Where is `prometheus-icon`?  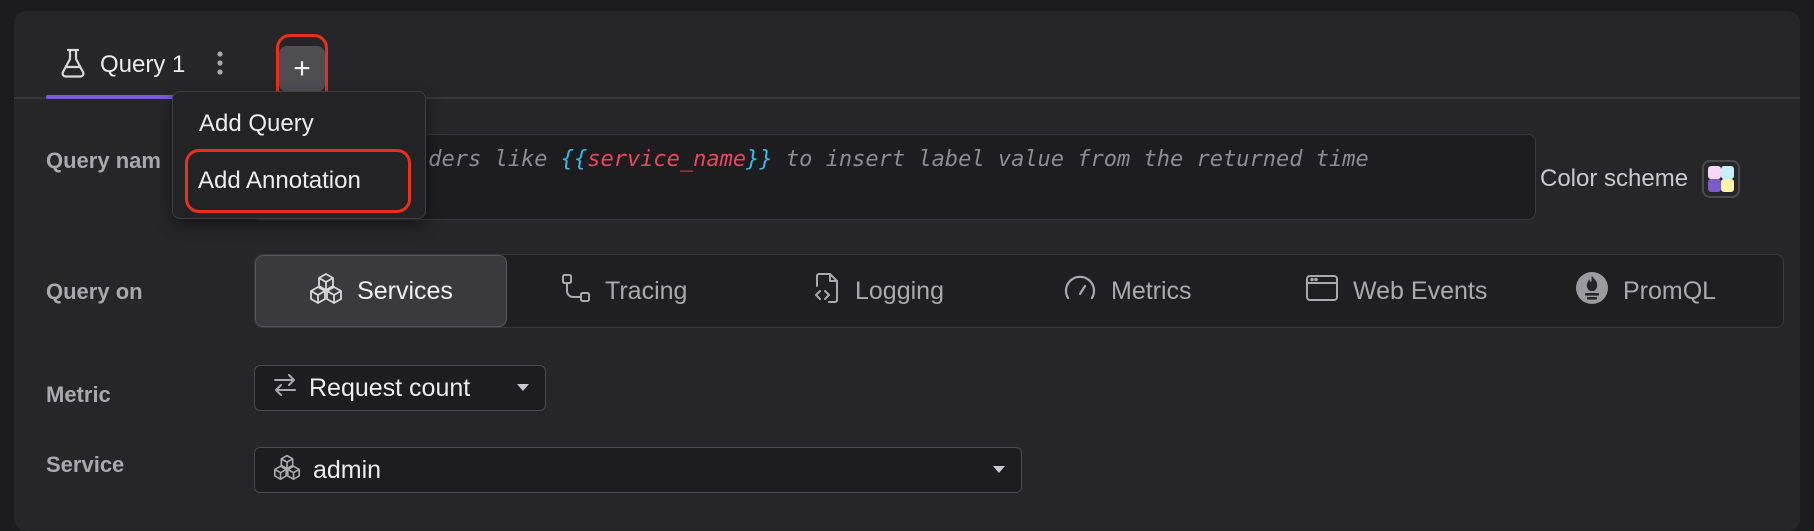
prometheus-icon is located at coordinates (1592, 291).